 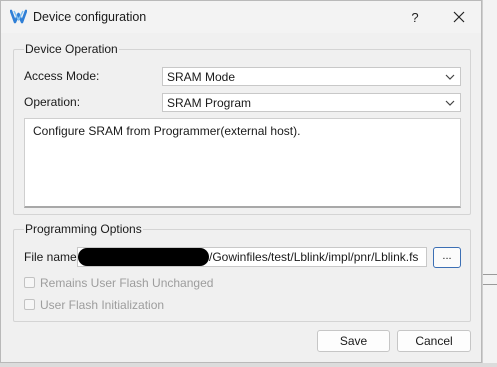 What do you see at coordinates (434, 341) in the screenshot?
I see `cancel-button: Cancel` at bounding box center [434, 341].